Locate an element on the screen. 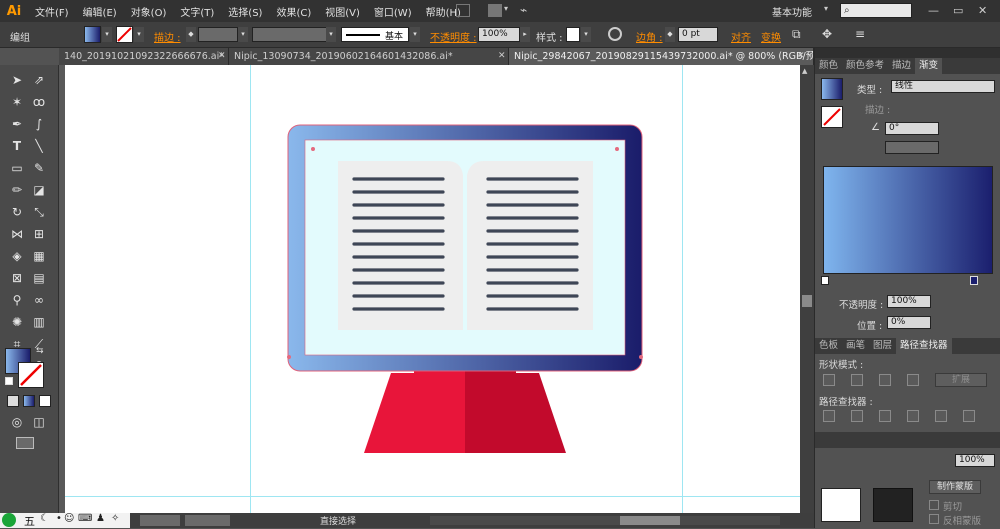 The image size is (1000, 529). swap-fill-stroke-icon: ⇆ is located at coordinates (40, 351).